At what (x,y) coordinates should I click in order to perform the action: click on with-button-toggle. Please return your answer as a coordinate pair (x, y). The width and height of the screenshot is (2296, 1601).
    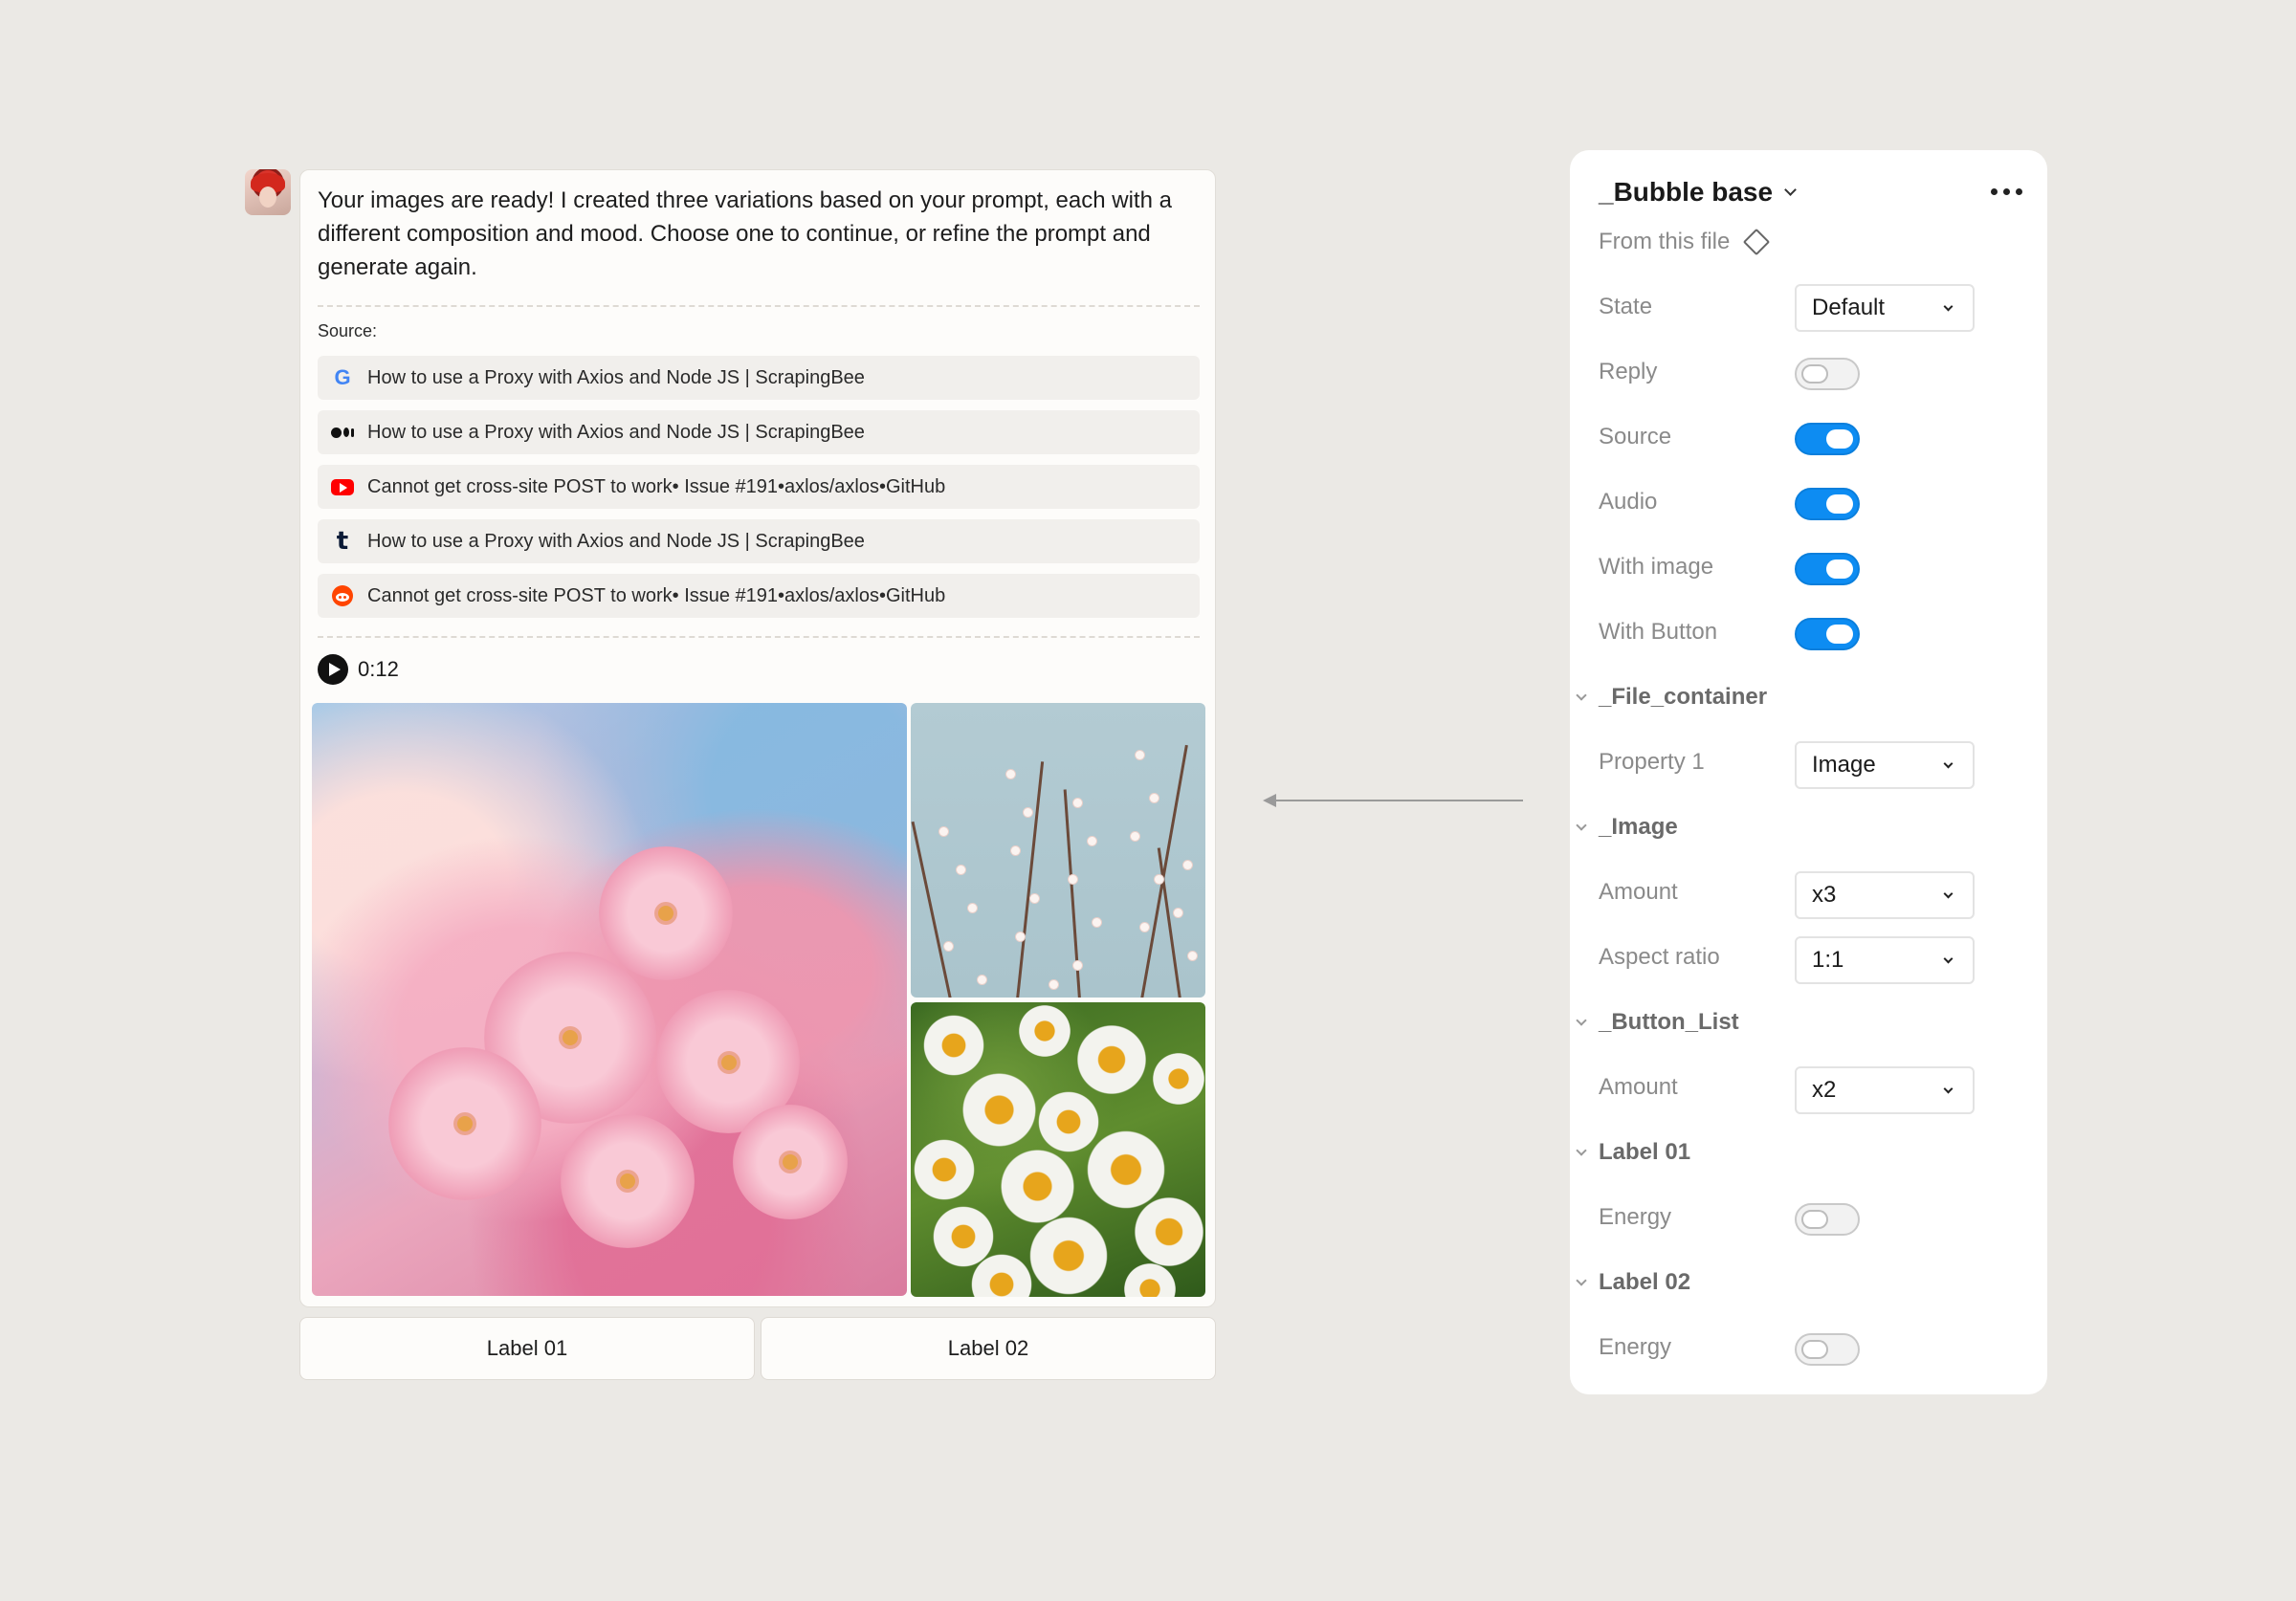
    Looking at the image, I should click on (1828, 634).